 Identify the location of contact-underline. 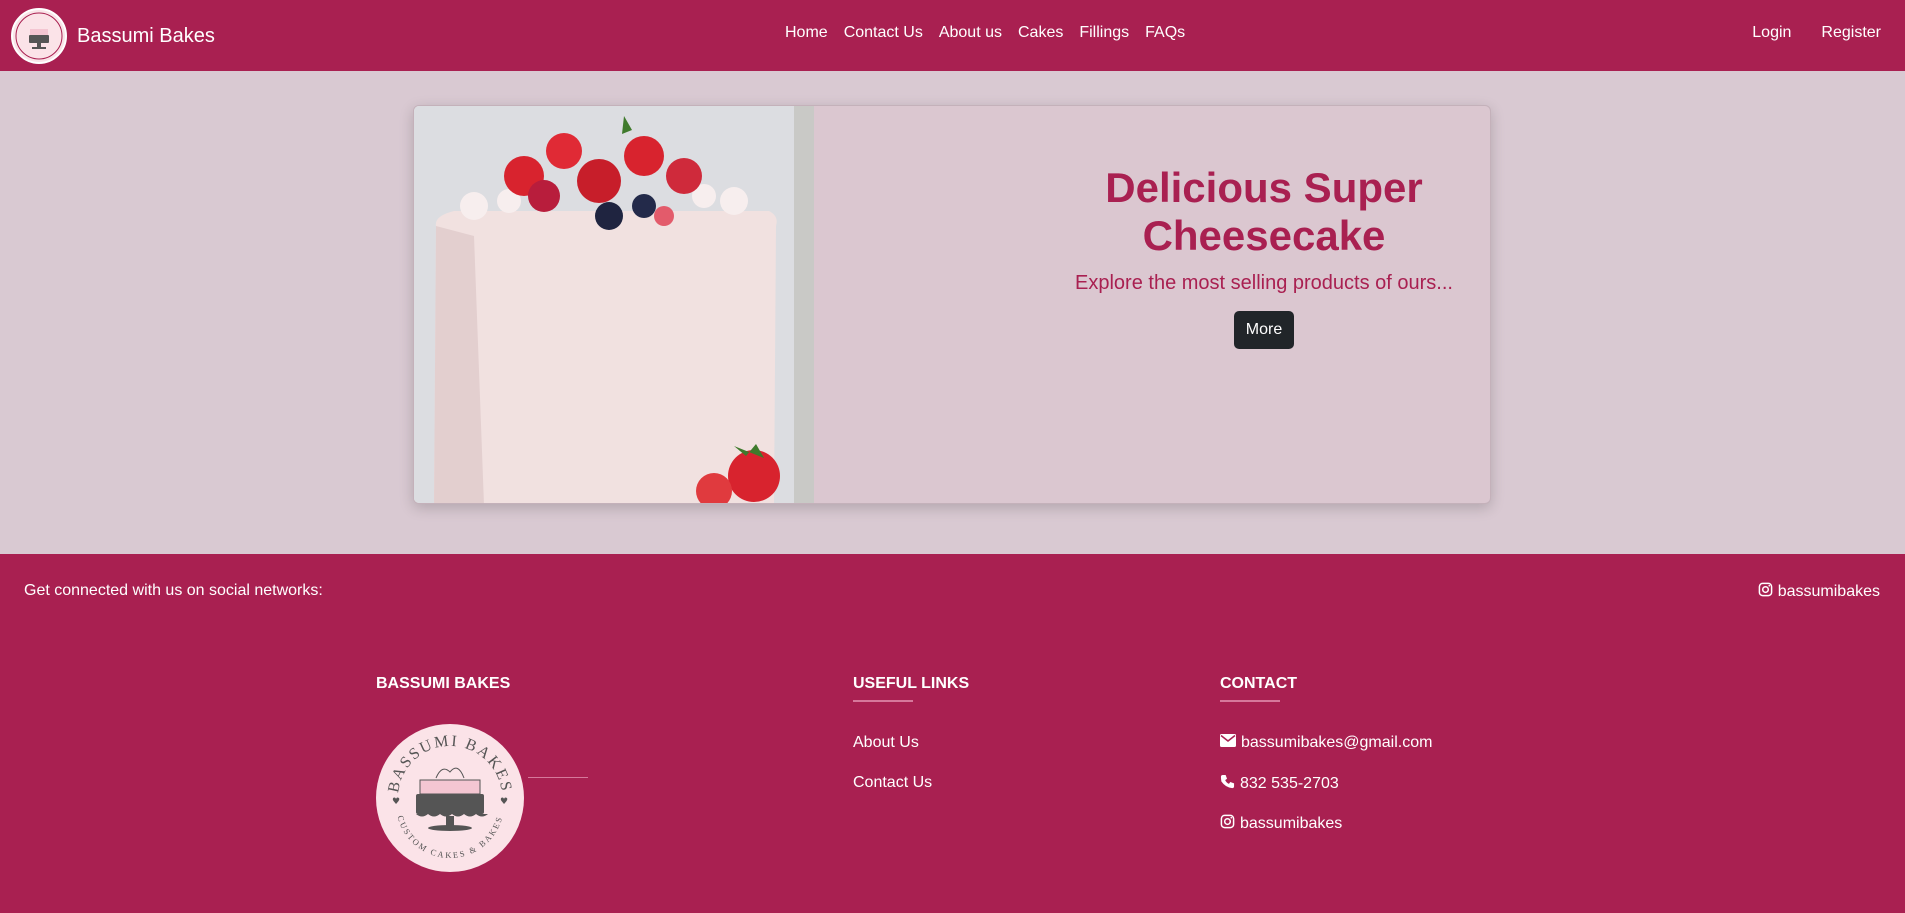
(1250, 701).